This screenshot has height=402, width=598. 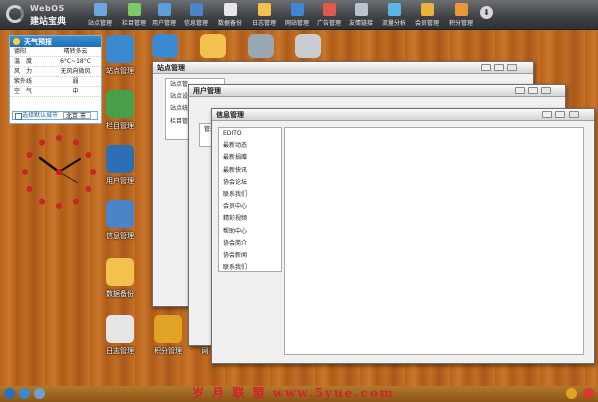 What do you see at coordinates (250, 244) in the screenshot?
I see `nav-item: 协会简介` at bounding box center [250, 244].